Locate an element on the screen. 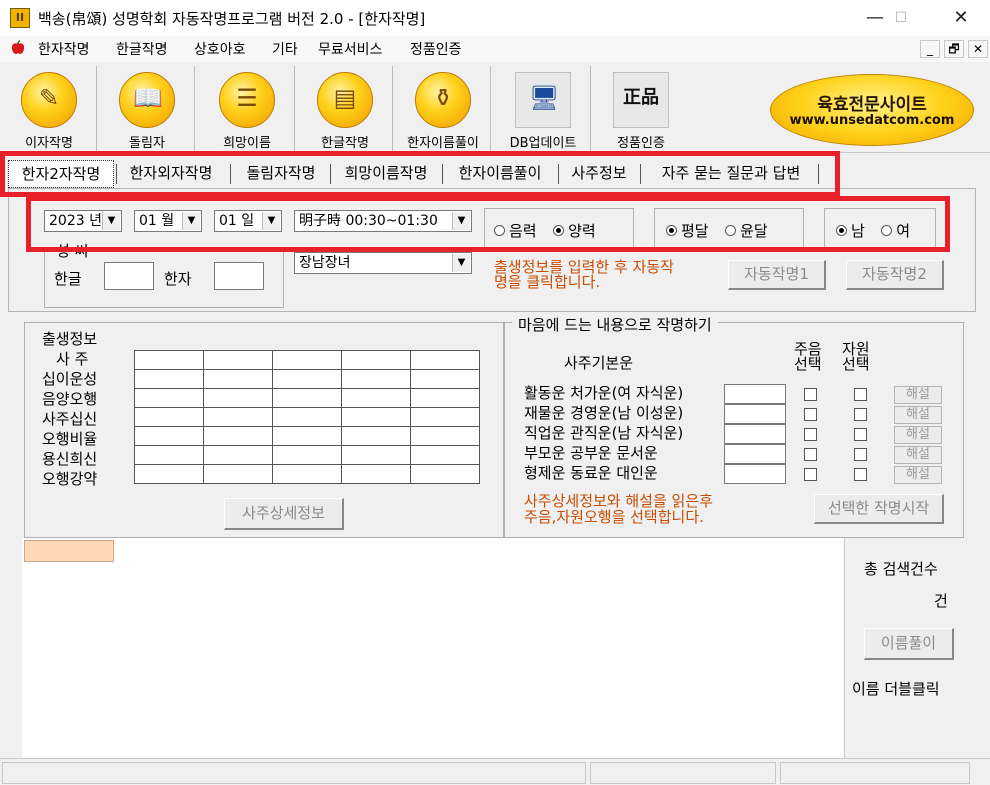 The image size is (990, 785). close-button: ✕ is located at coordinates (961, 18).